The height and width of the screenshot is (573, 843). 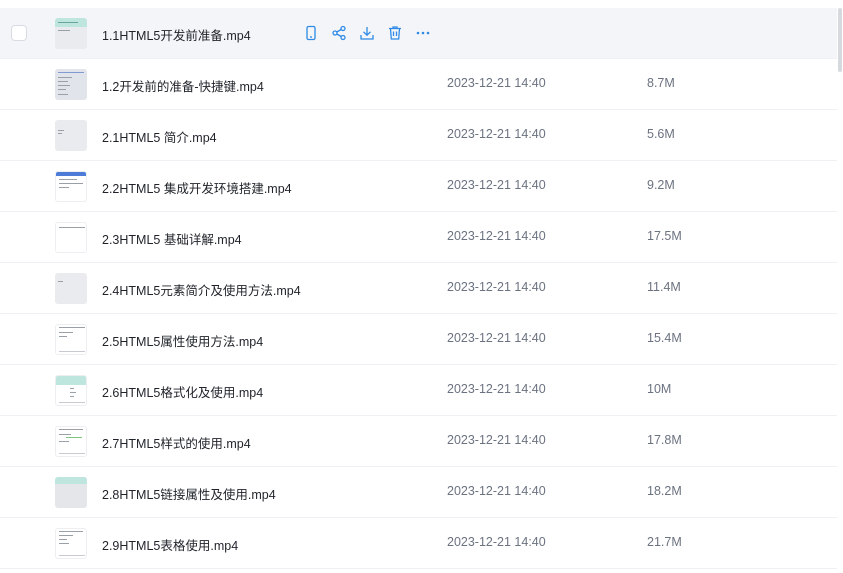 What do you see at coordinates (423, 33) in the screenshot?
I see `more-icon` at bounding box center [423, 33].